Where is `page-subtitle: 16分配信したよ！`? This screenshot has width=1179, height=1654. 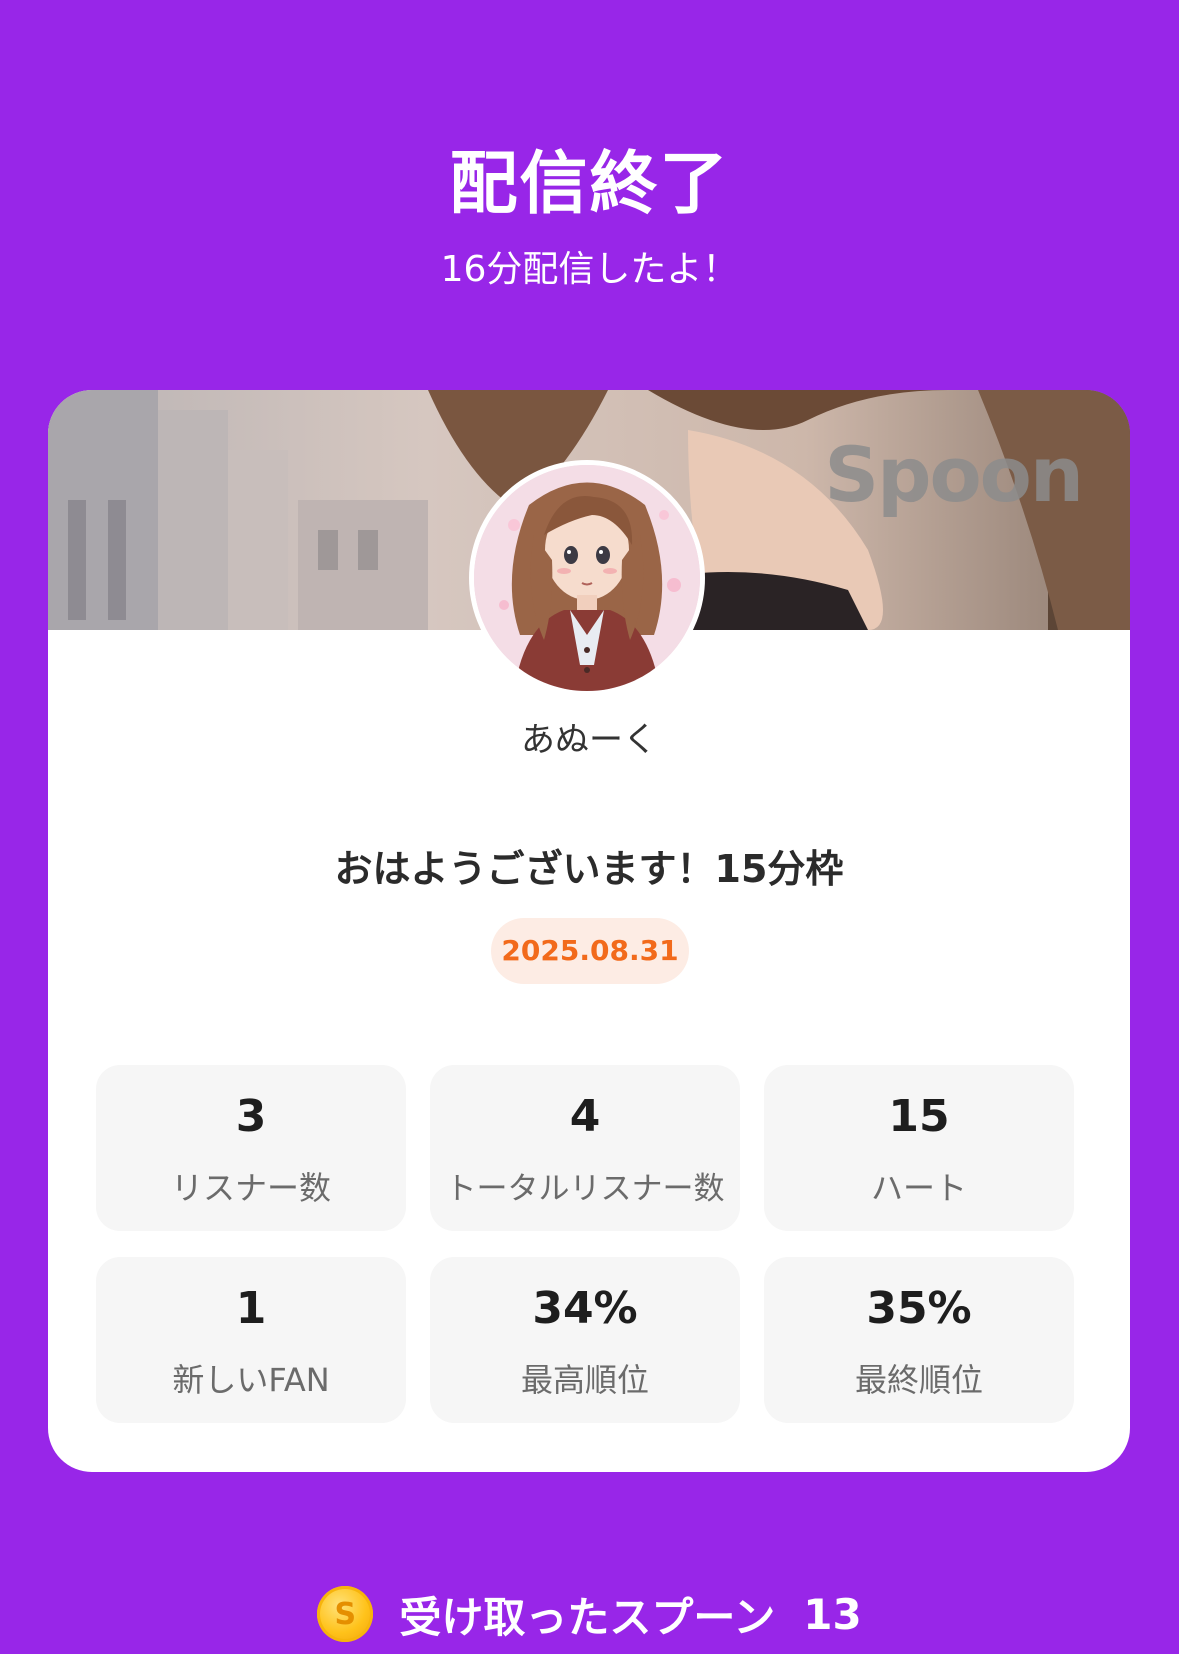 page-subtitle: 16分配信したよ！ is located at coordinates (589, 269).